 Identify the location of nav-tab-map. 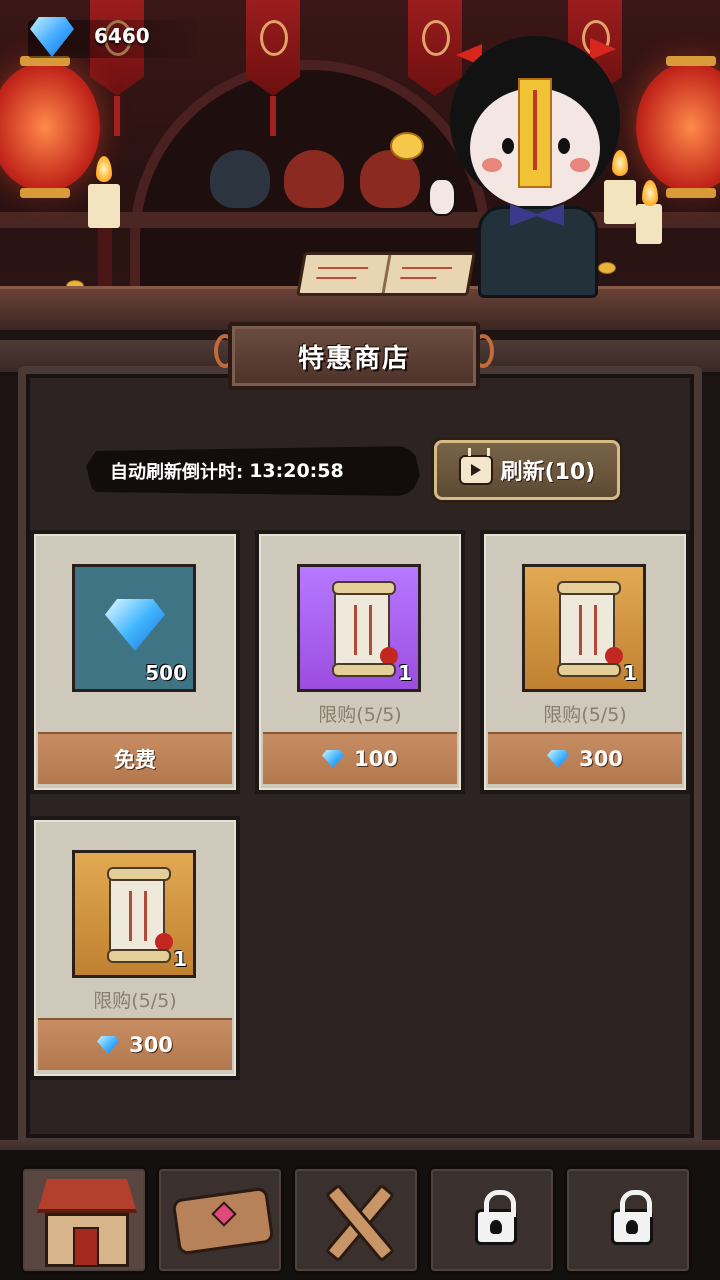
(220, 1220).